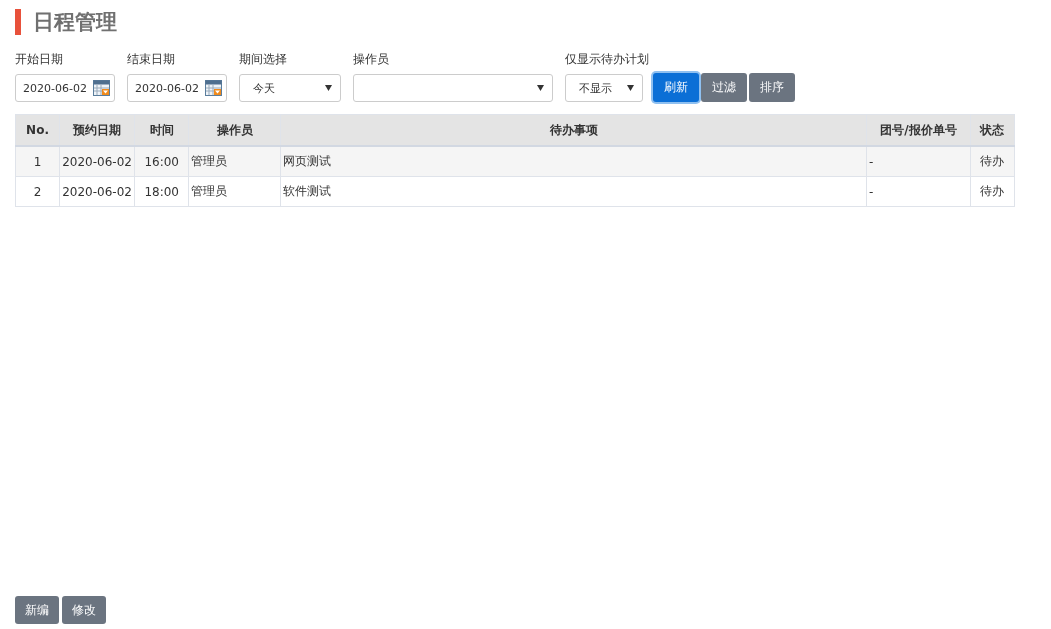 This screenshot has height=629, width=1051. Describe the element at coordinates (39, 59) in the screenshot. I see `field-label: 开始日期` at that location.